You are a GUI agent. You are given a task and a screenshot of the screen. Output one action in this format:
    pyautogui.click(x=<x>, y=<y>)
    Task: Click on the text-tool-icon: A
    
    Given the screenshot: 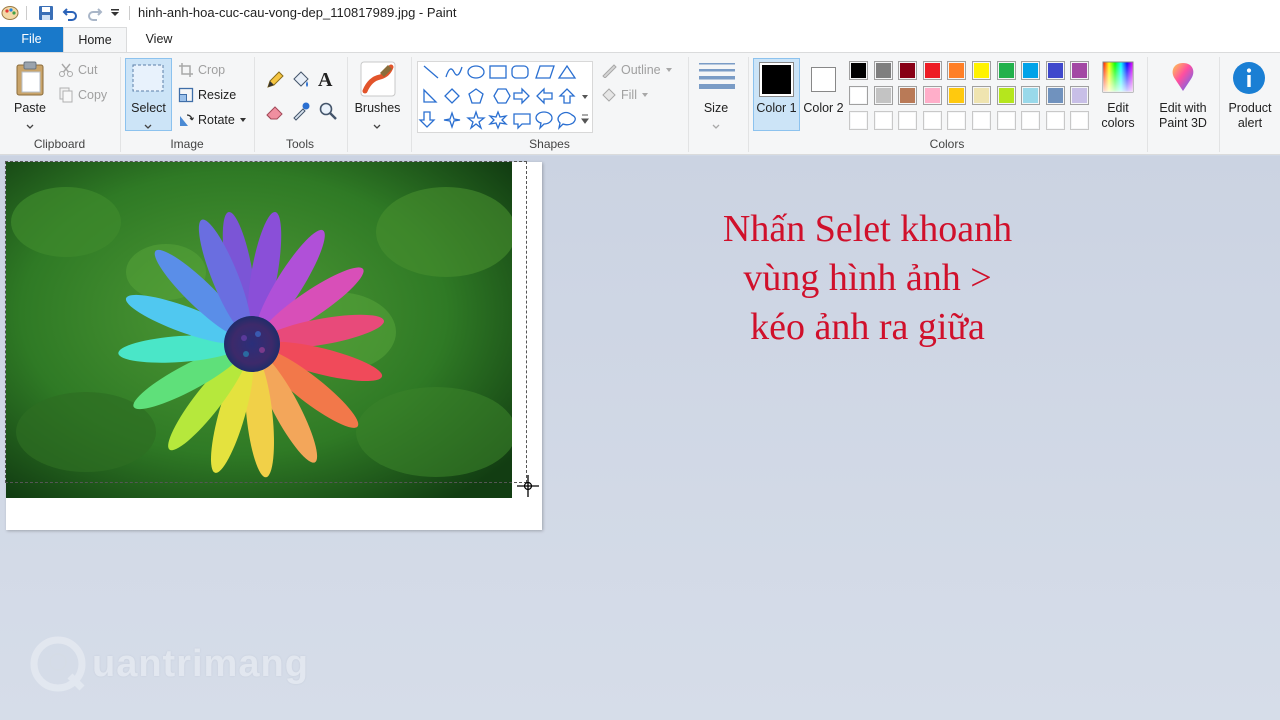 What is the action you would take?
    pyautogui.click(x=328, y=80)
    